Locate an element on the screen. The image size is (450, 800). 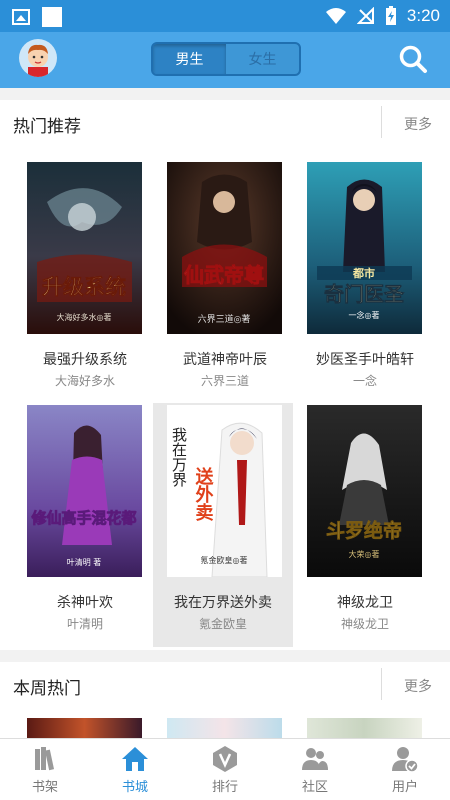
cover-title-text: 仙武帝尊 is located at coordinates (224, 275).